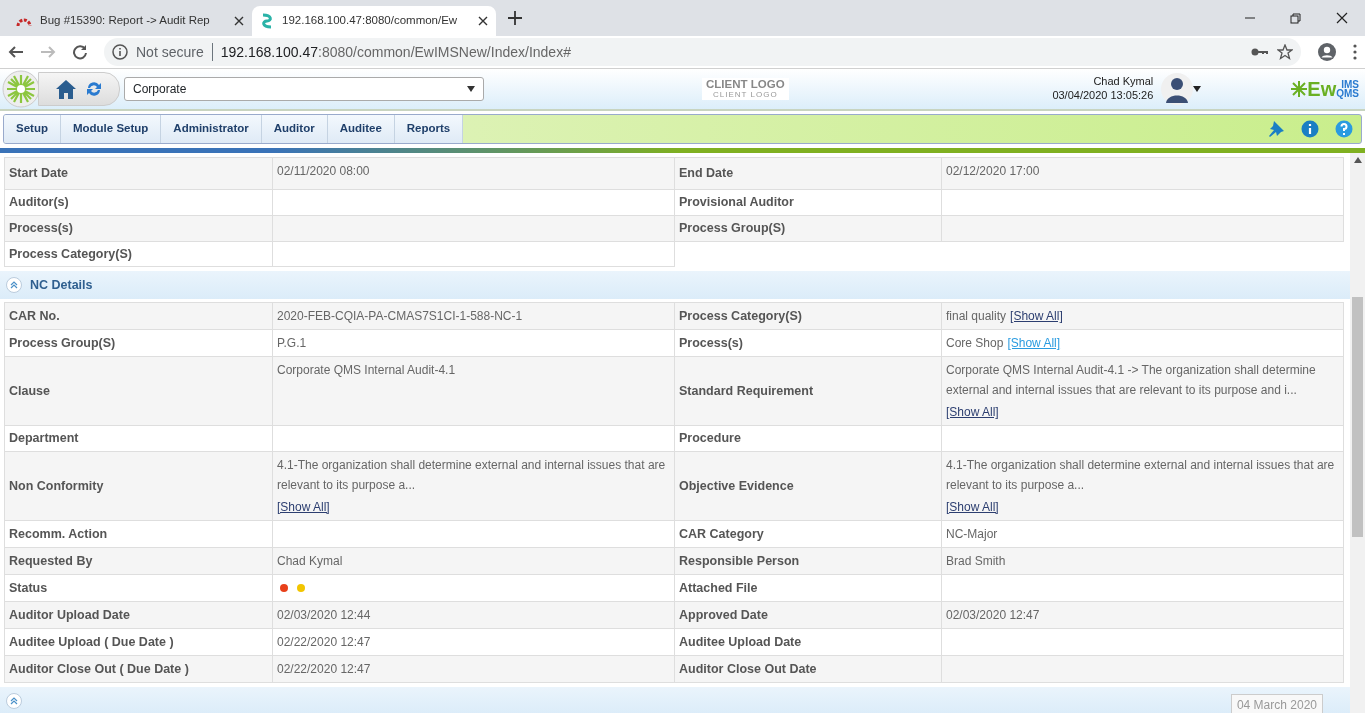 The width and height of the screenshot is (1365, 713). What do you see at coordinates (429, 129) in the screenshot?
I see `menu-item: Reports` at bounding box center [429, 129].